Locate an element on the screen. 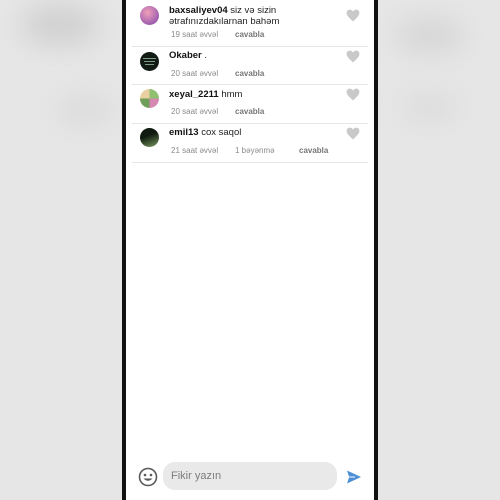 This screenshot has width=500, height=500. comment-item: xeyal_2211 hmm 20 saat əvvəl cavabla is located at coordinates (250, 104).